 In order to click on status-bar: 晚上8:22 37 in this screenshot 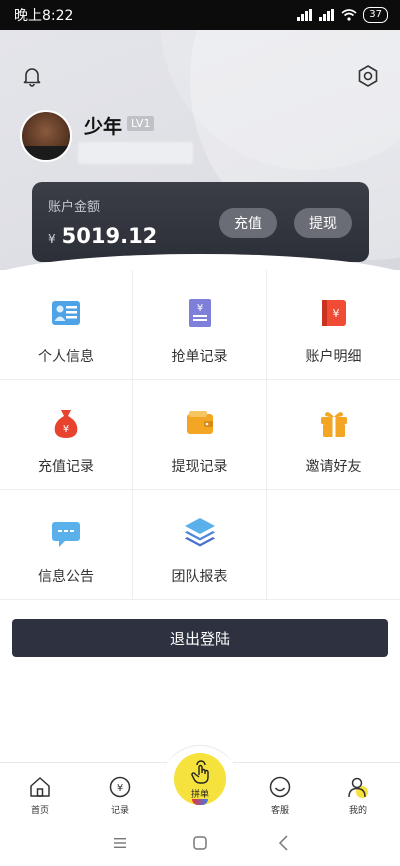, I will do `click(200, 15)`.